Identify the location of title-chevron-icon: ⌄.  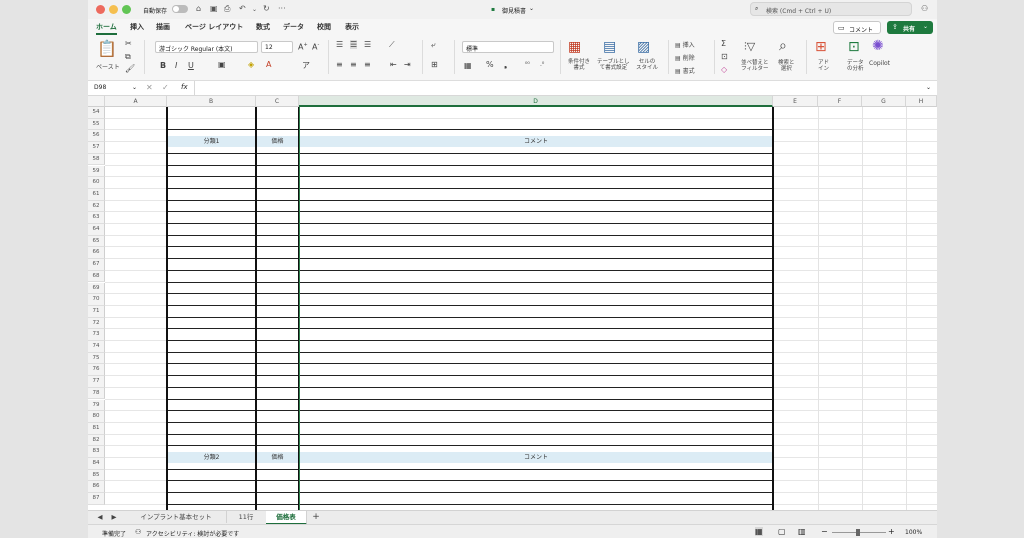
(531, 8).